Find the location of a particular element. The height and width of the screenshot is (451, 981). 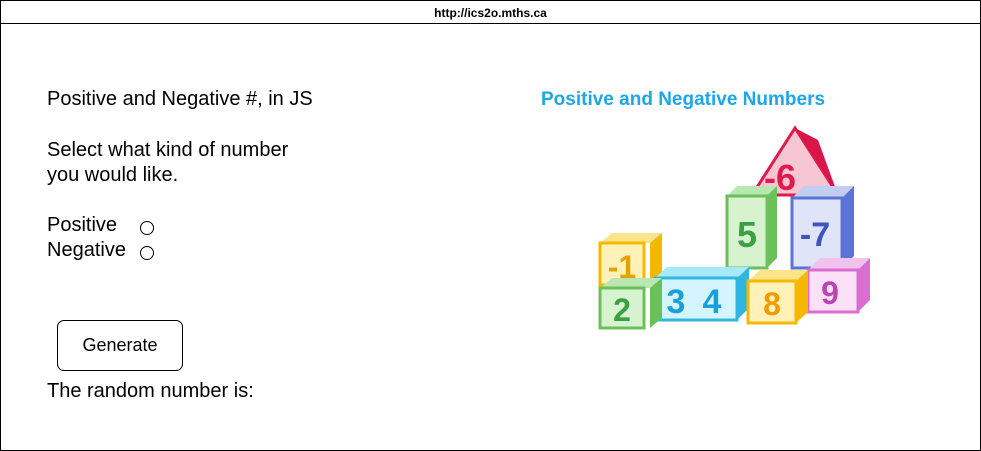

url-bar: http://ics2o.mths.ca is located at coordinates (490, 12).